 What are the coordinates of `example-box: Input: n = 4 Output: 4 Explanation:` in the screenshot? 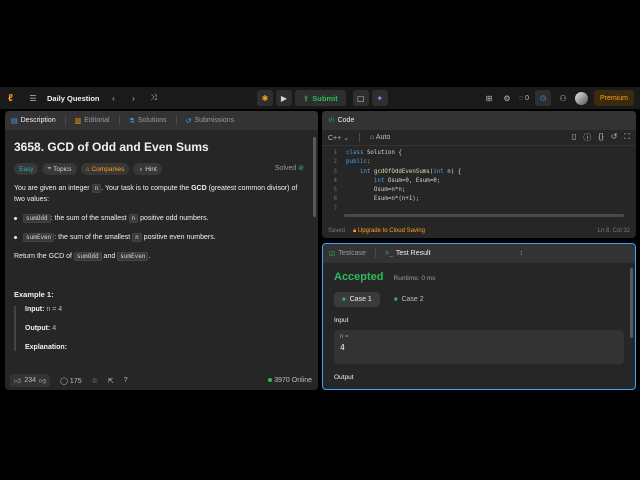 It's located at (161, 328).